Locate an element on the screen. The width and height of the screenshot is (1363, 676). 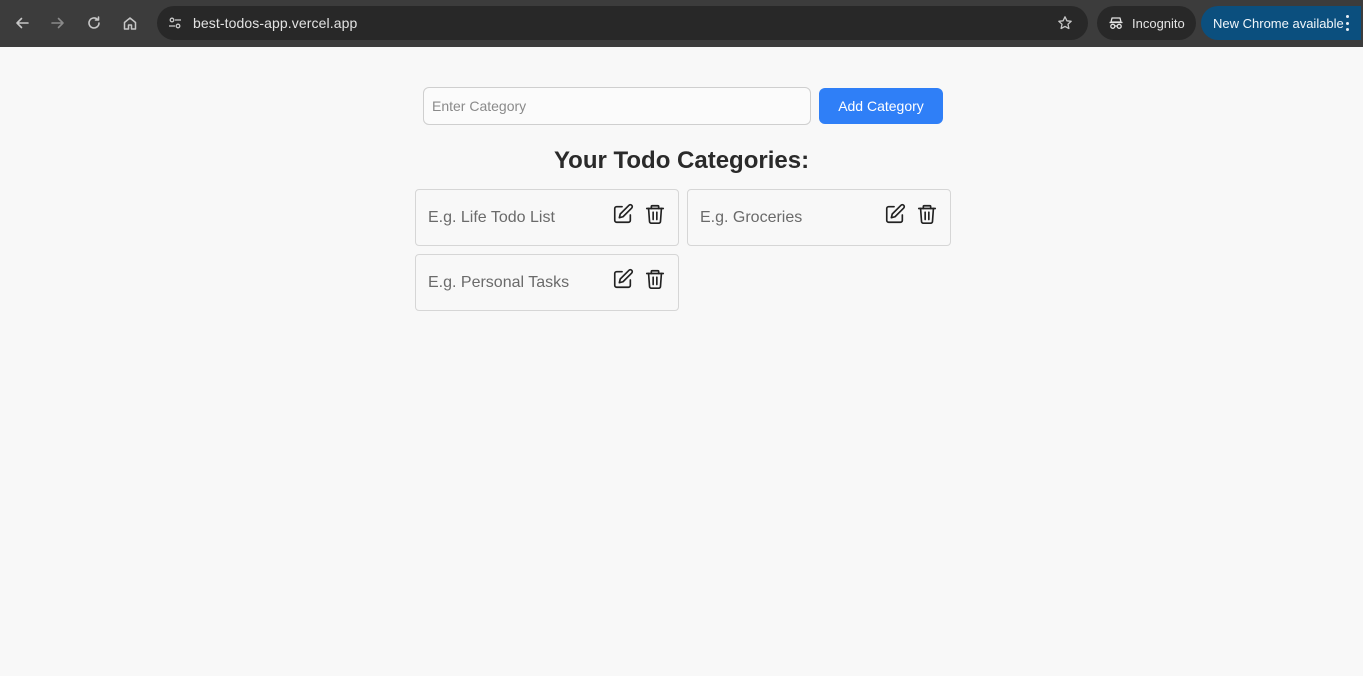
category-card: E.g. Life Todo List is located at coordinates (547, 217).